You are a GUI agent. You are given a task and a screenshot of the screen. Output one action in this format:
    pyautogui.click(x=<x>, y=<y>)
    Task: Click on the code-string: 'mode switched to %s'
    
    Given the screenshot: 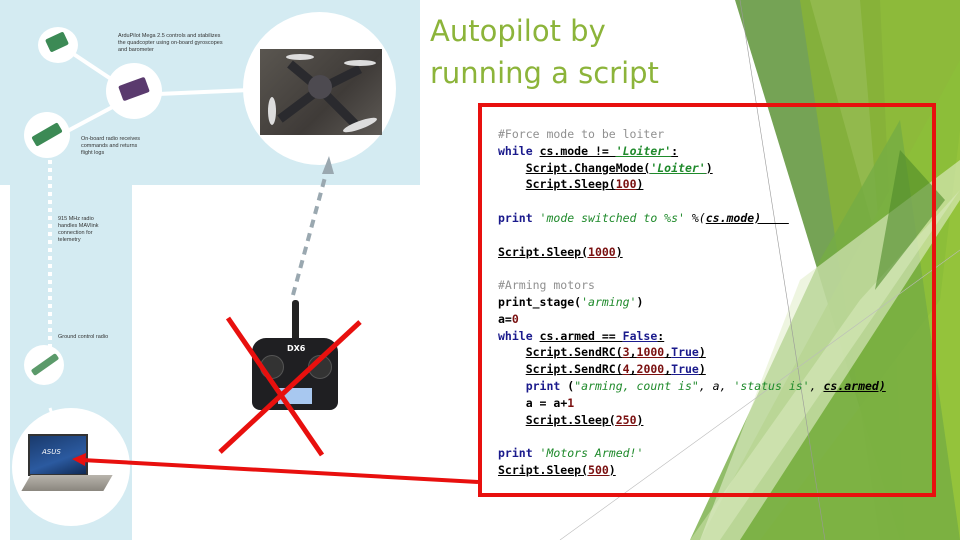 What is the action you would take?
    pyautogui.click(x=608, y=217)
    